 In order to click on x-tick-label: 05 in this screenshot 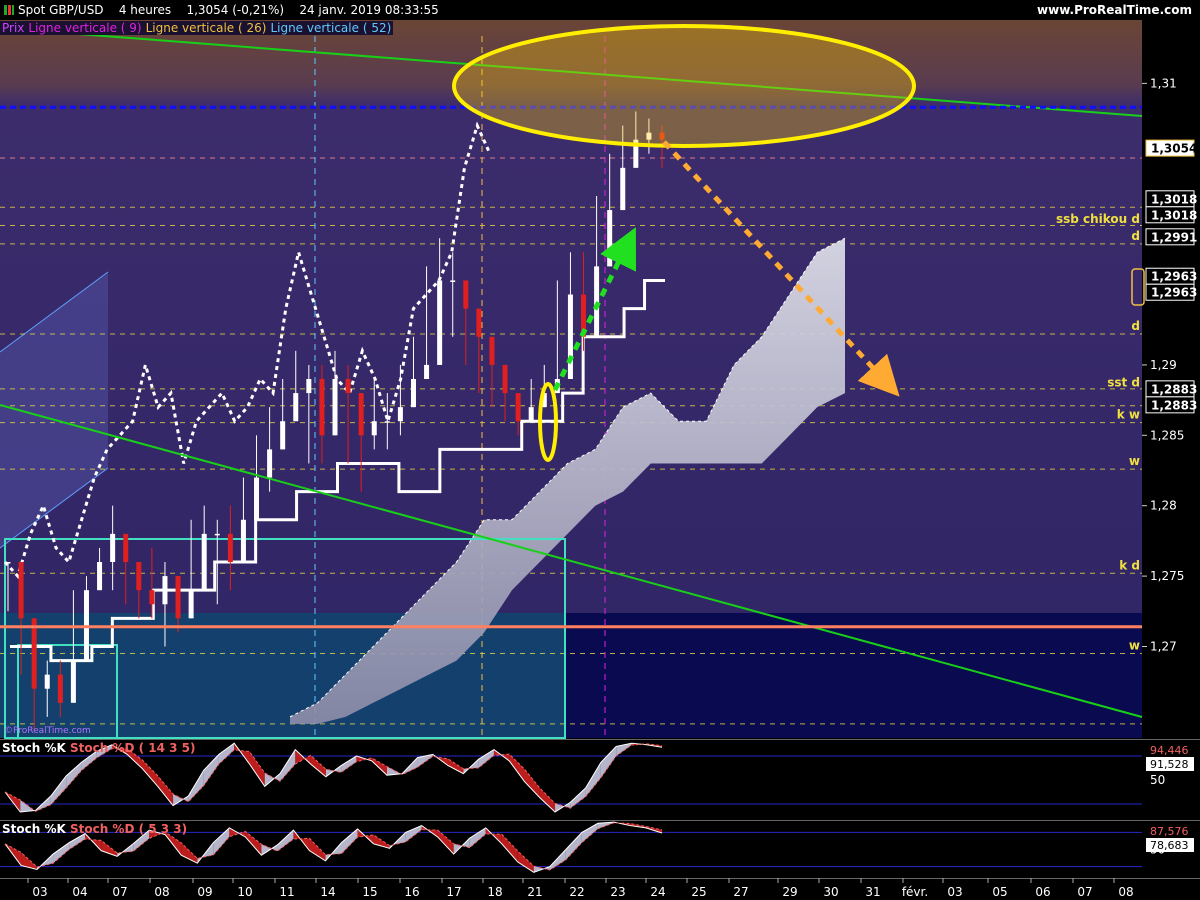, I will do `click(999, 892)`.